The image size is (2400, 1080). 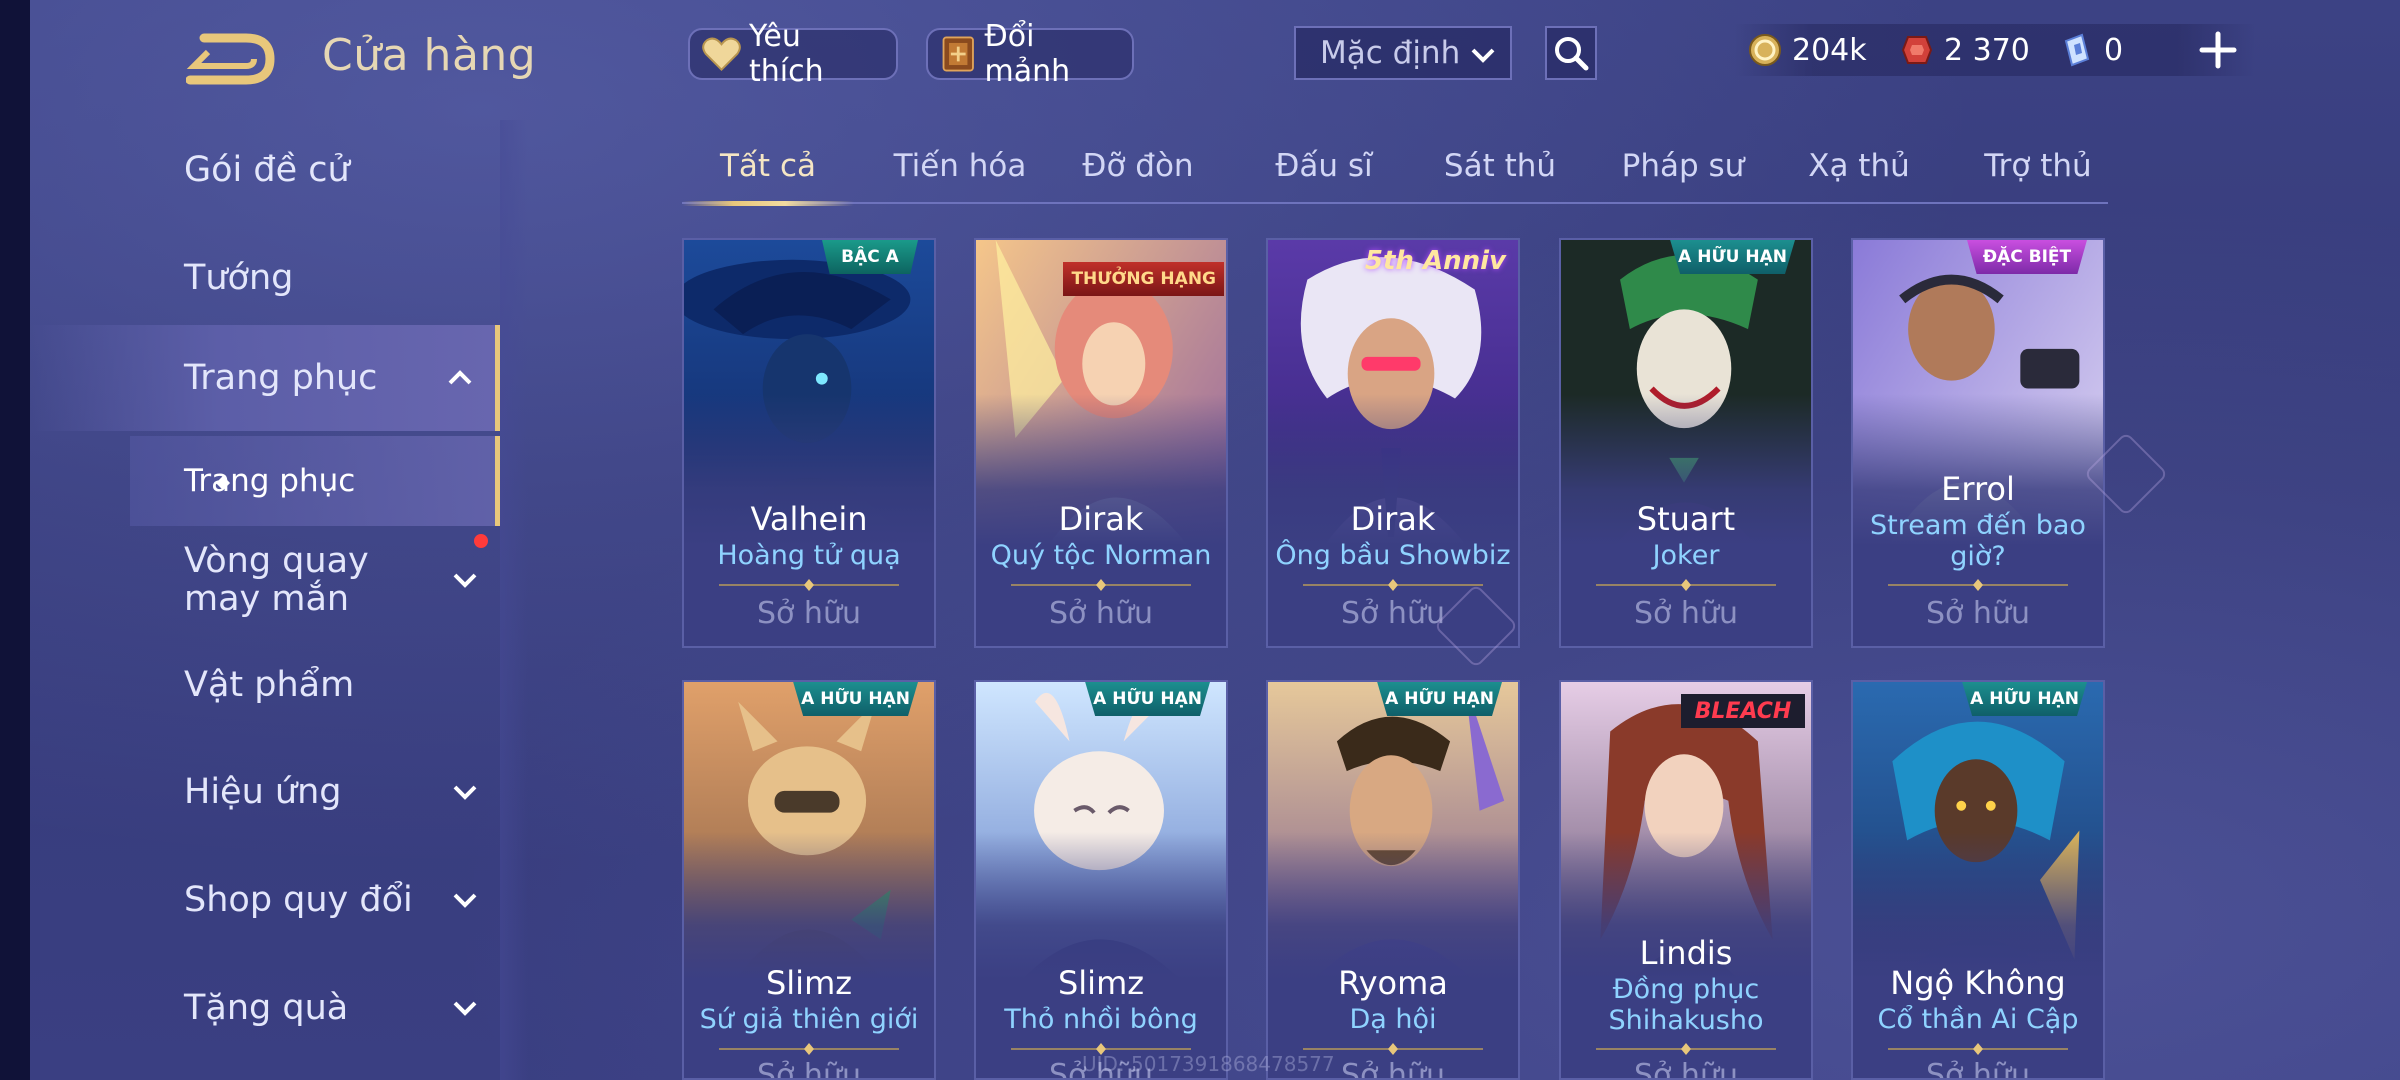 I want to click on rank-badge: BẬC A, so click(x=870, y=257).